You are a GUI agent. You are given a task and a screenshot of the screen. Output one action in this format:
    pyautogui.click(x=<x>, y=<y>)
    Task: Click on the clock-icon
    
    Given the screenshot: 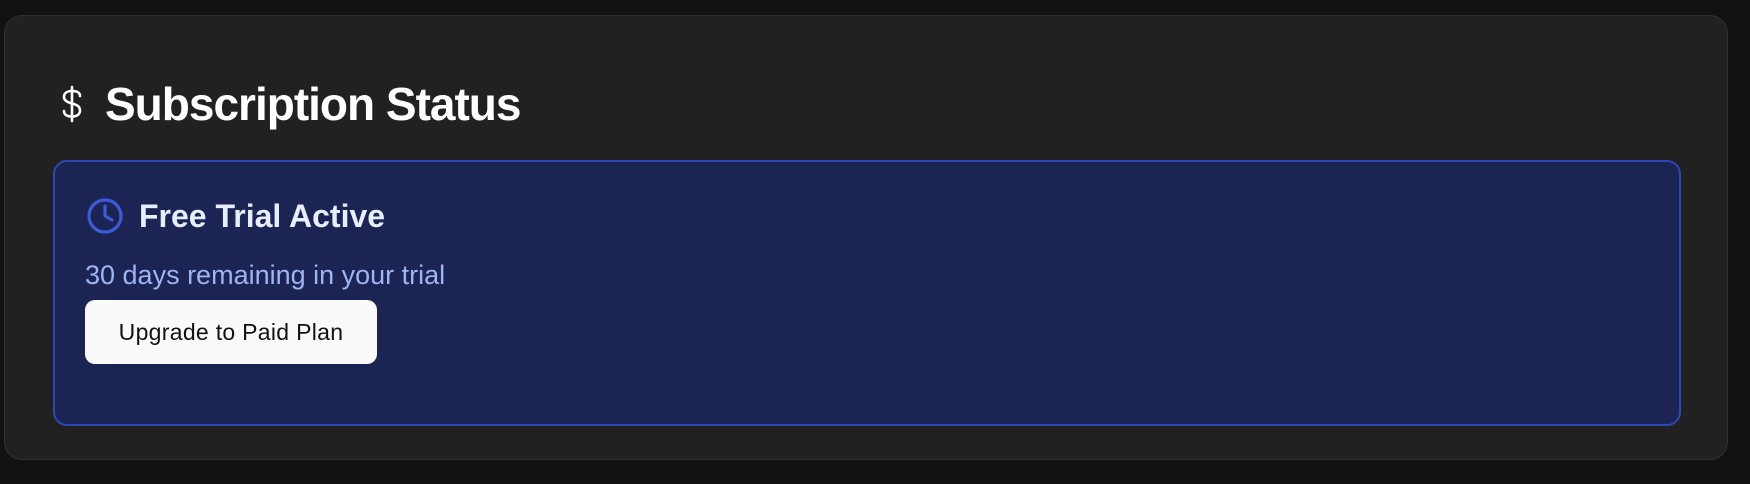 What is the action you would take?
    pyautogui.click(x=105, y=216)
    